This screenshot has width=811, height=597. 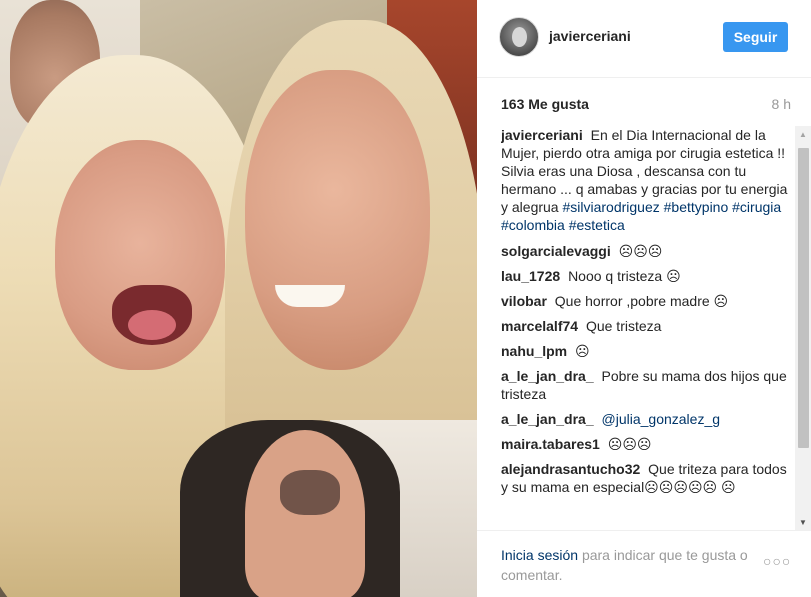 I want to click on photo-man-face, so click(x=337, y=220).